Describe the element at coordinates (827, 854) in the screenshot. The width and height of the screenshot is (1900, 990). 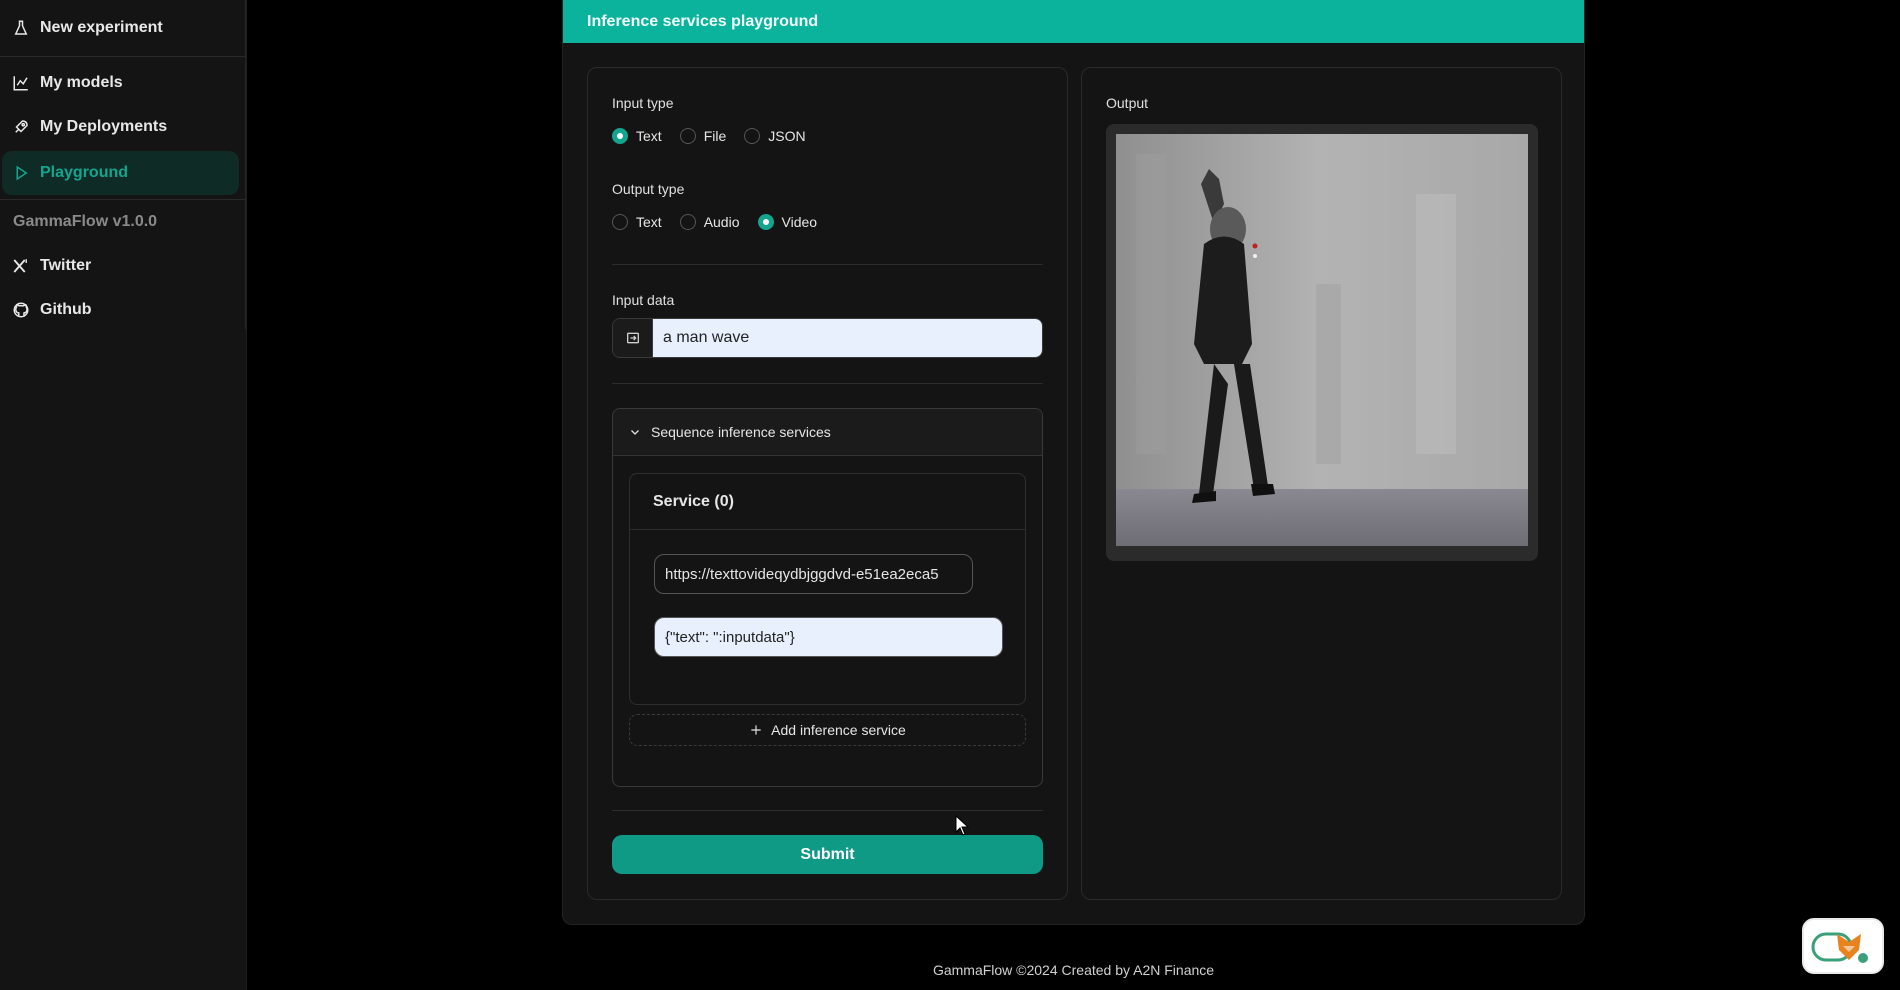
I see `submit-button: Submit` at that location.